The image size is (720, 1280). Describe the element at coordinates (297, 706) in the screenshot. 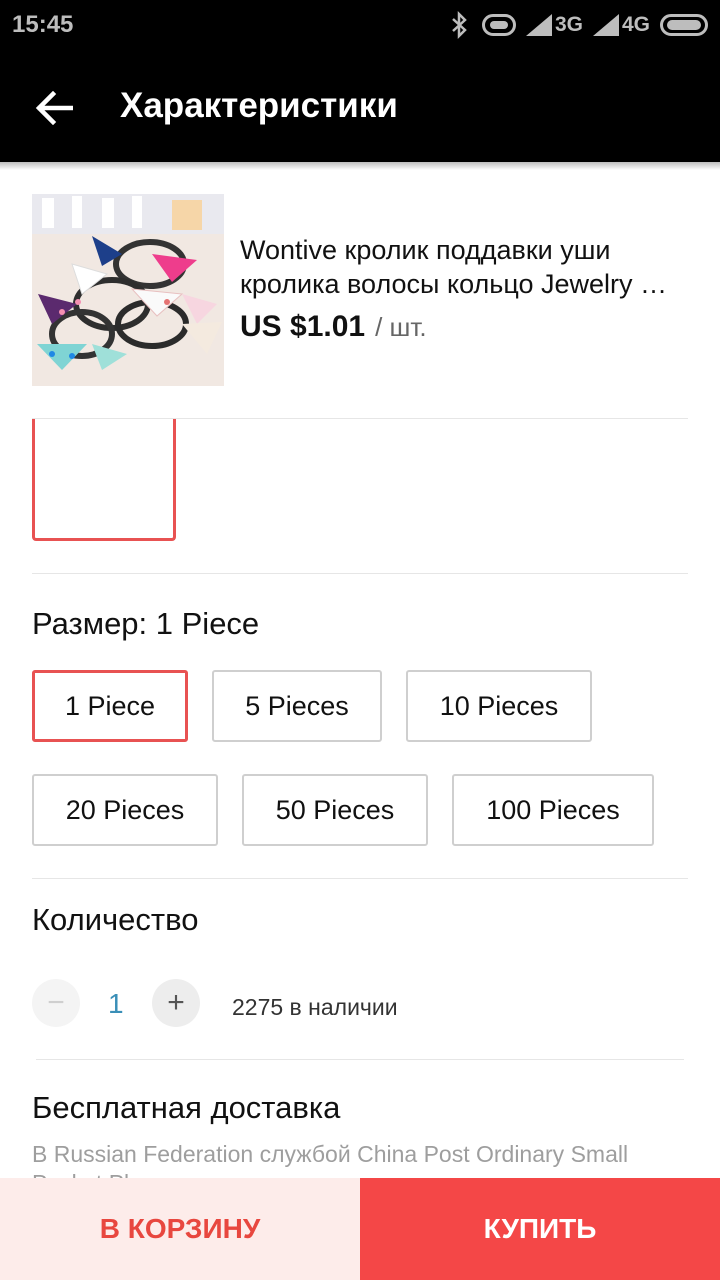

I see `size-option-5-pieces: 5 Pieces` at that location.